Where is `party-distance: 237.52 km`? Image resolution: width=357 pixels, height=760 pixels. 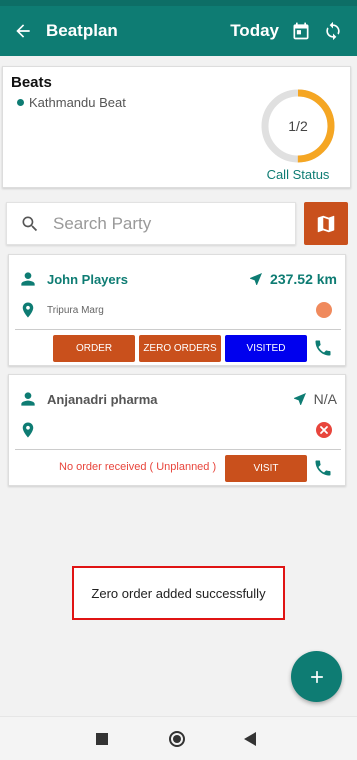
party-distance: 237.52 km is located at coordinates (292, 279).